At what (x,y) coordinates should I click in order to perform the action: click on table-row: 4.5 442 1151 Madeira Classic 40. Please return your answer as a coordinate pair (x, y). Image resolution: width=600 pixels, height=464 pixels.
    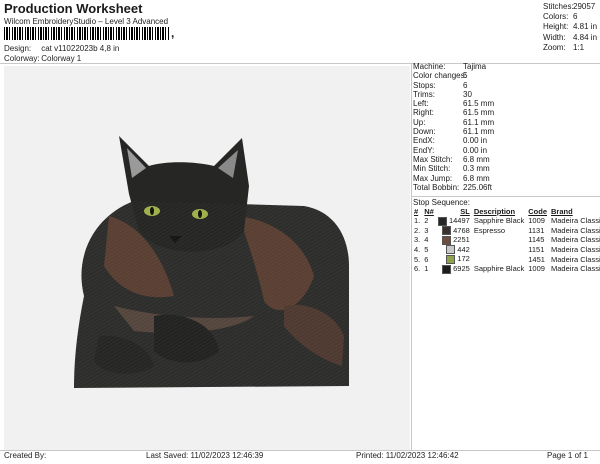
    Looking at the image, I should click on (506, 250).